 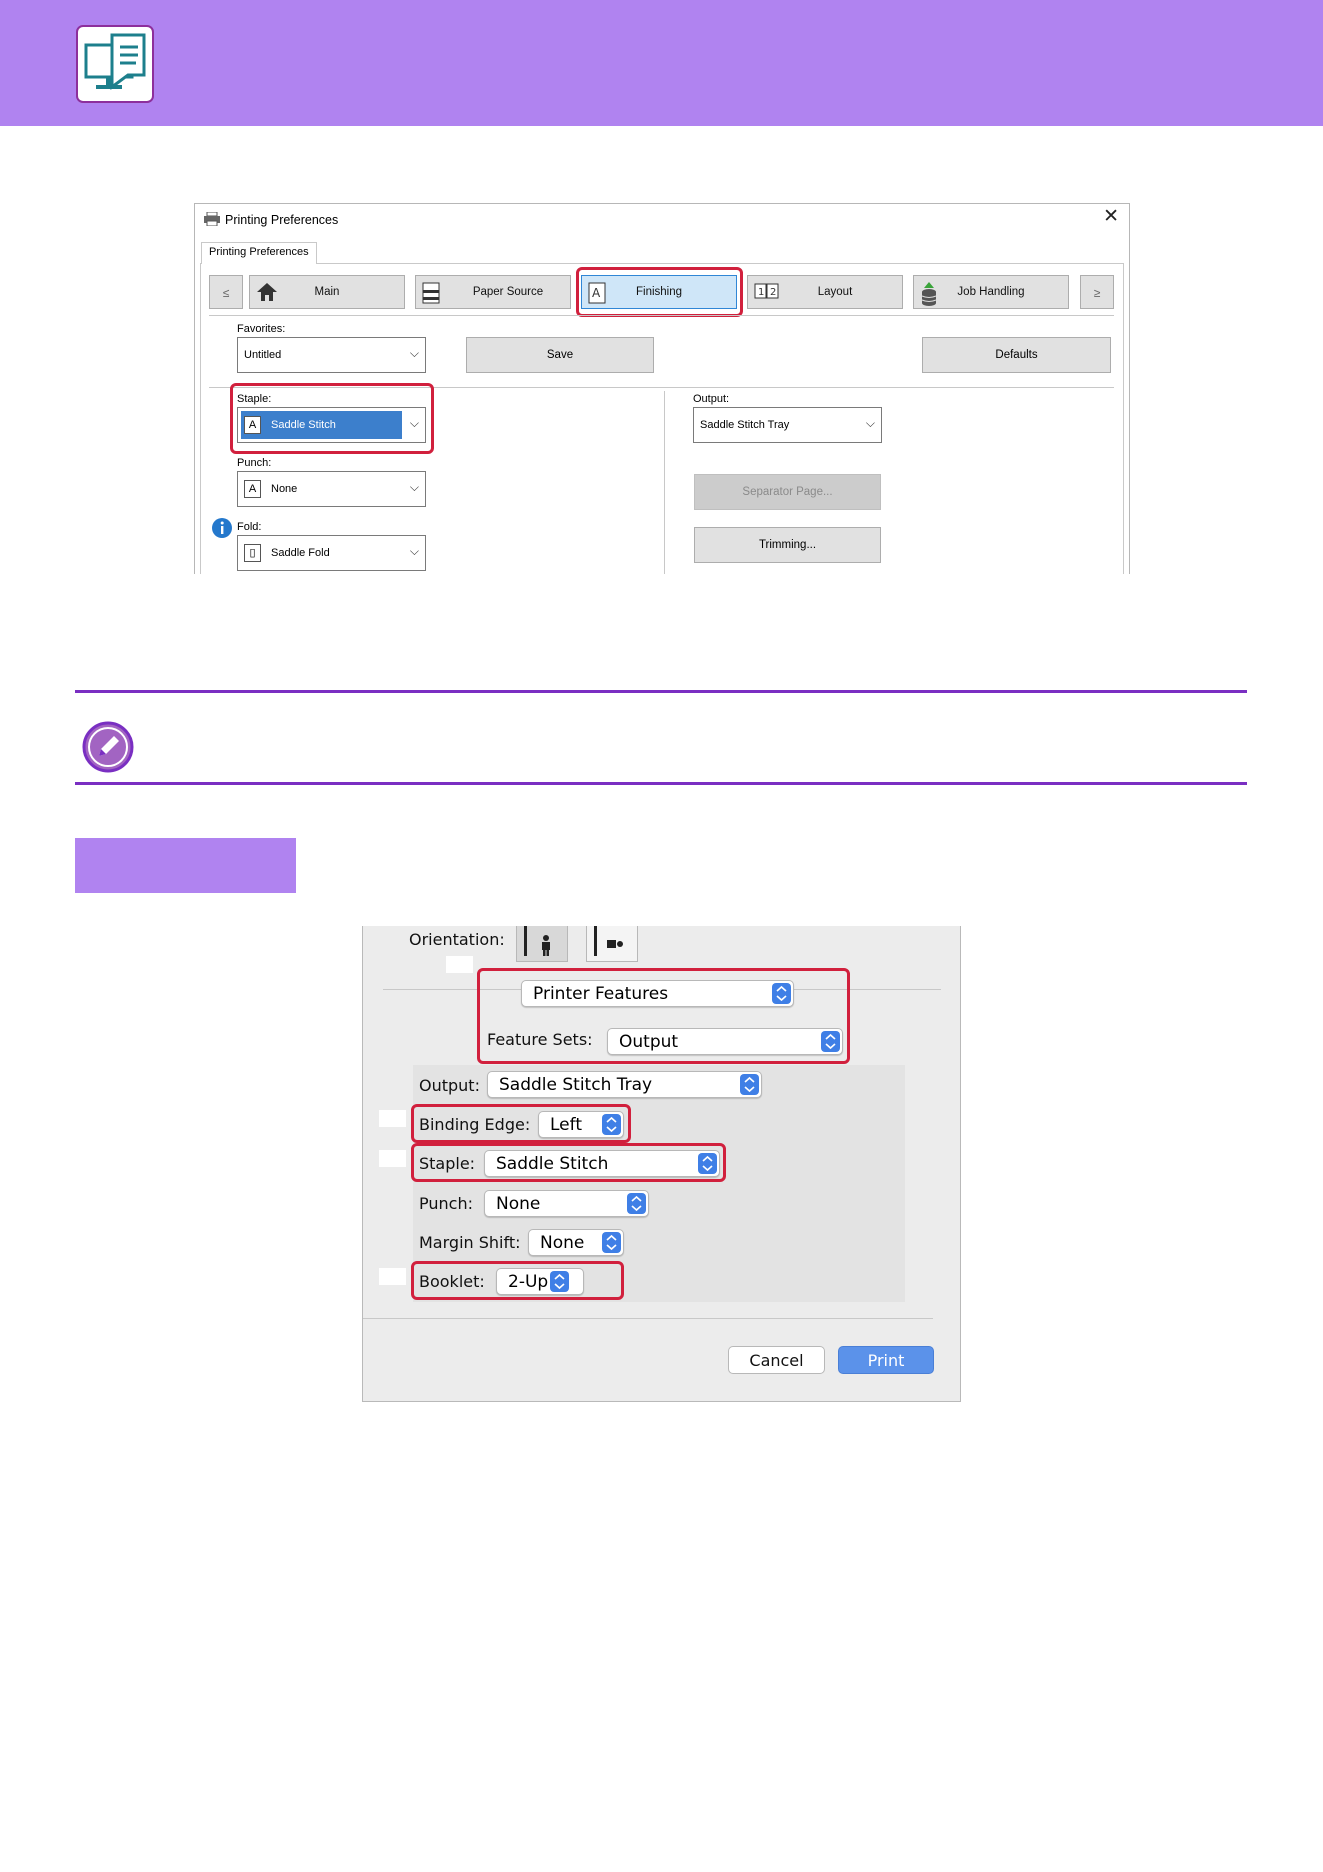 What do you see at coordinates (282, 220) in the screenshot?
I see `dialog-title: Printing Preferences` at bounding box center [282, 220].